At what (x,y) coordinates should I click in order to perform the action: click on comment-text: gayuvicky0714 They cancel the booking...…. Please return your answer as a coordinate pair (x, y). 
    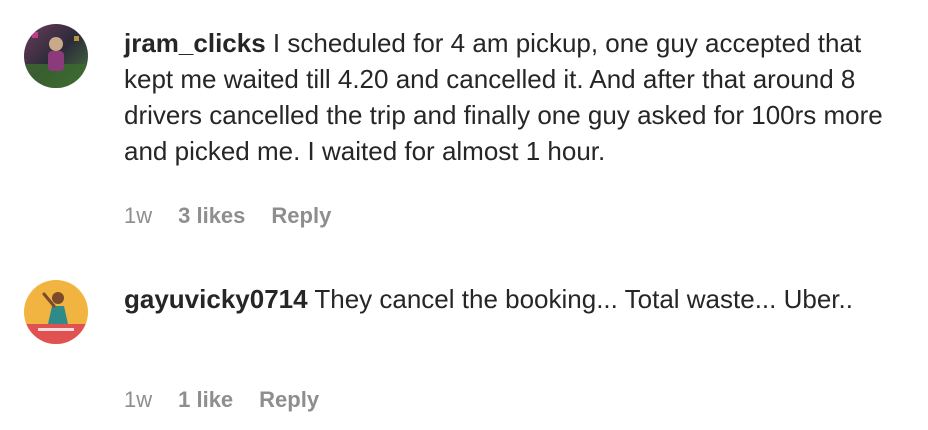
    Looking at the image, I should click on (519, 299).